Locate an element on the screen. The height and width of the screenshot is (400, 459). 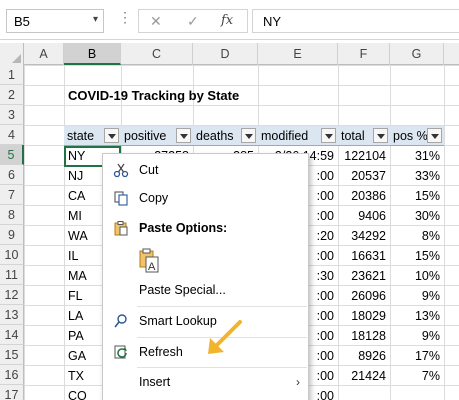
table-cell-total: 20386 is located at coordinates (364, 196).